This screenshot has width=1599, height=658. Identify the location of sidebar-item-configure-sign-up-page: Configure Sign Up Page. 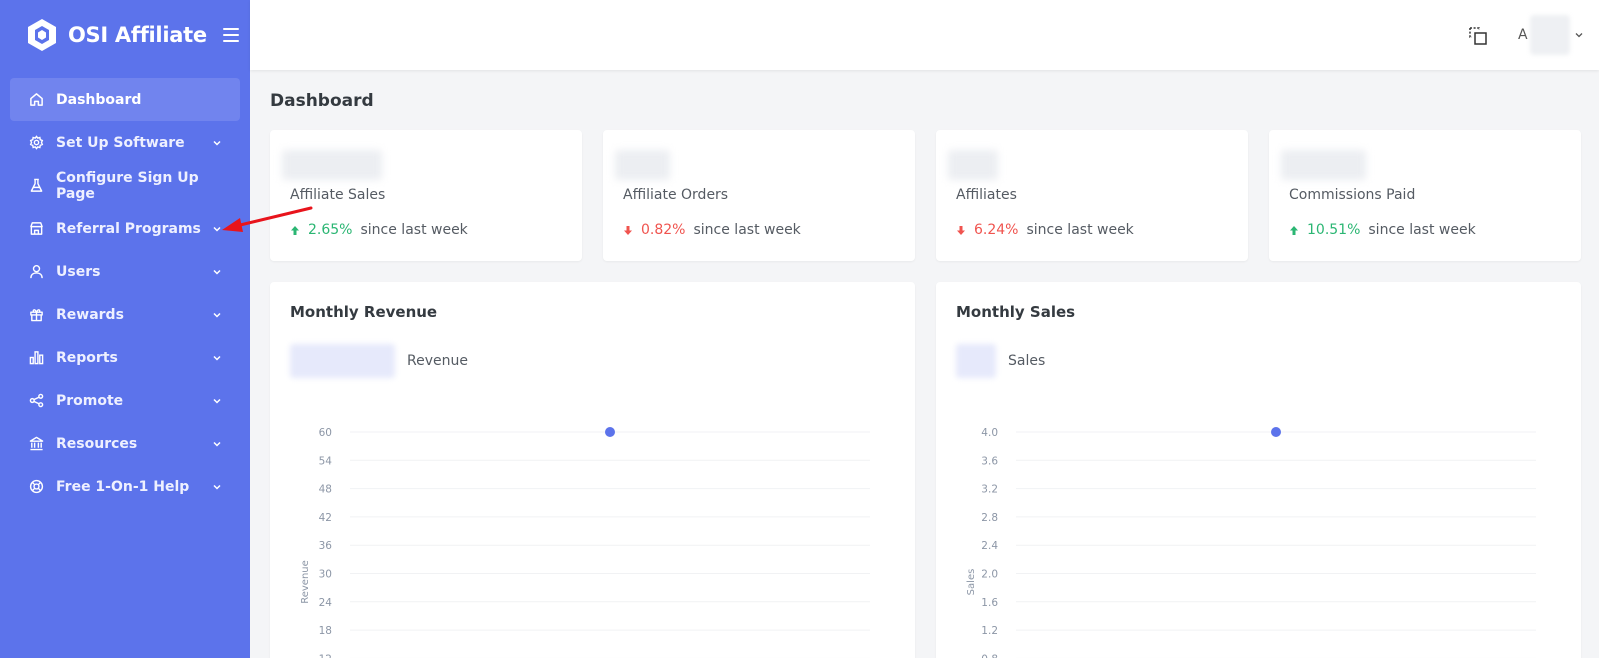
(125, 185).